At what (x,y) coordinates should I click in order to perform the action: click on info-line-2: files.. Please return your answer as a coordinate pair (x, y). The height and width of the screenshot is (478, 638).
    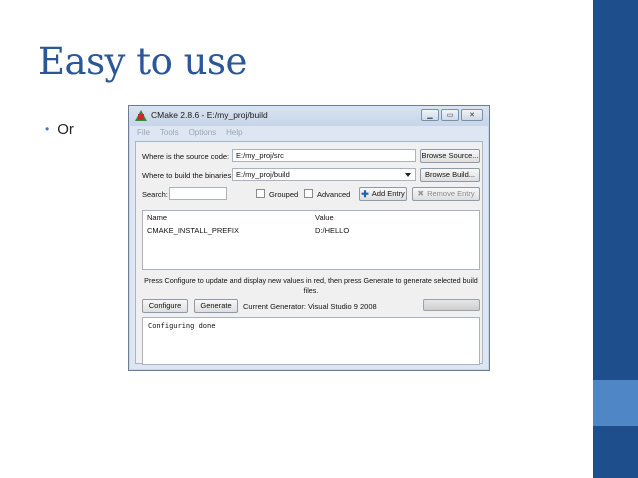
    Looking at the image, I should click on (311, 290).